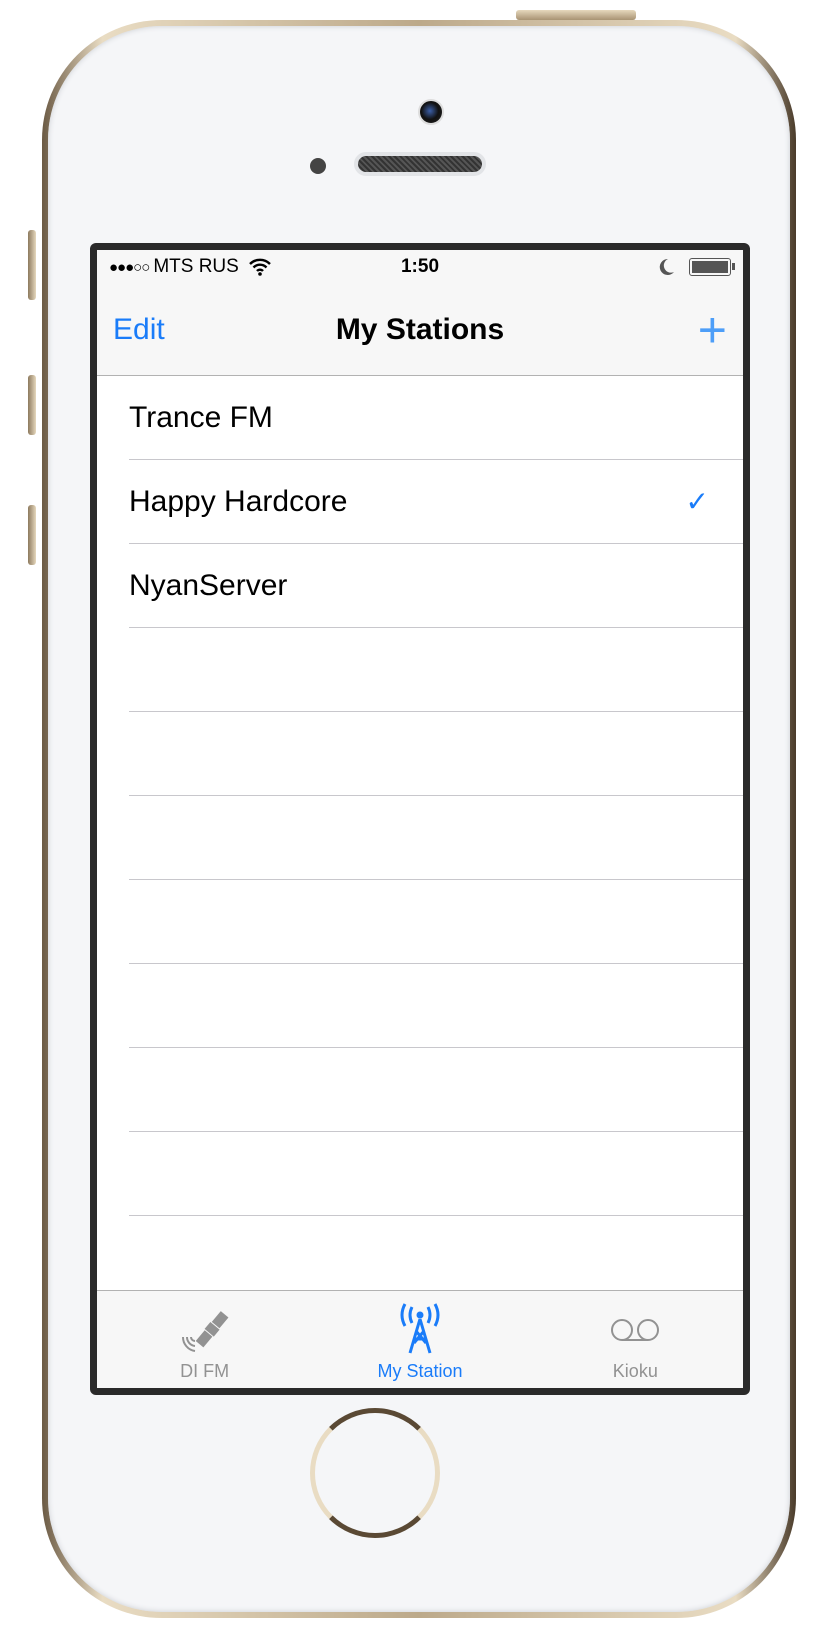 The width and height of the screenshot is (830, 1640). I want to click on tab-di-fm: DI FM, so click(204, 1339).